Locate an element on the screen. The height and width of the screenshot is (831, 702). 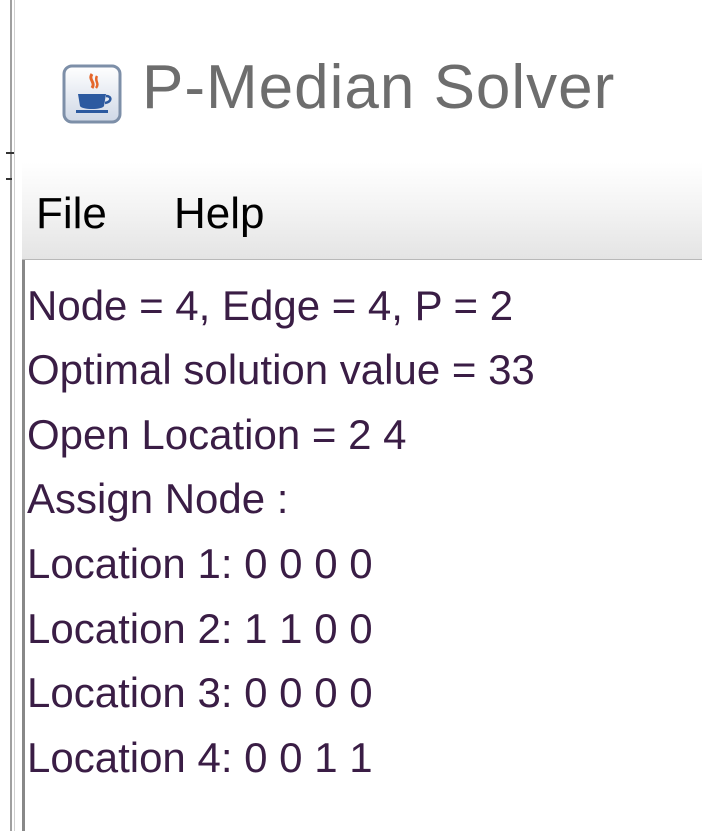
output-line-open-location: Open Location = 2 4 is located at coordinates (217, 434).